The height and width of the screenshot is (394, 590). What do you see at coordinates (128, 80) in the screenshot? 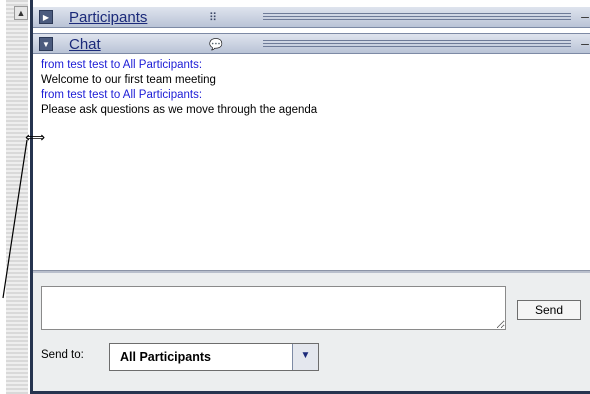
I see `message-text: Welcome to our first team meeting` at bounding box center [128, 80].